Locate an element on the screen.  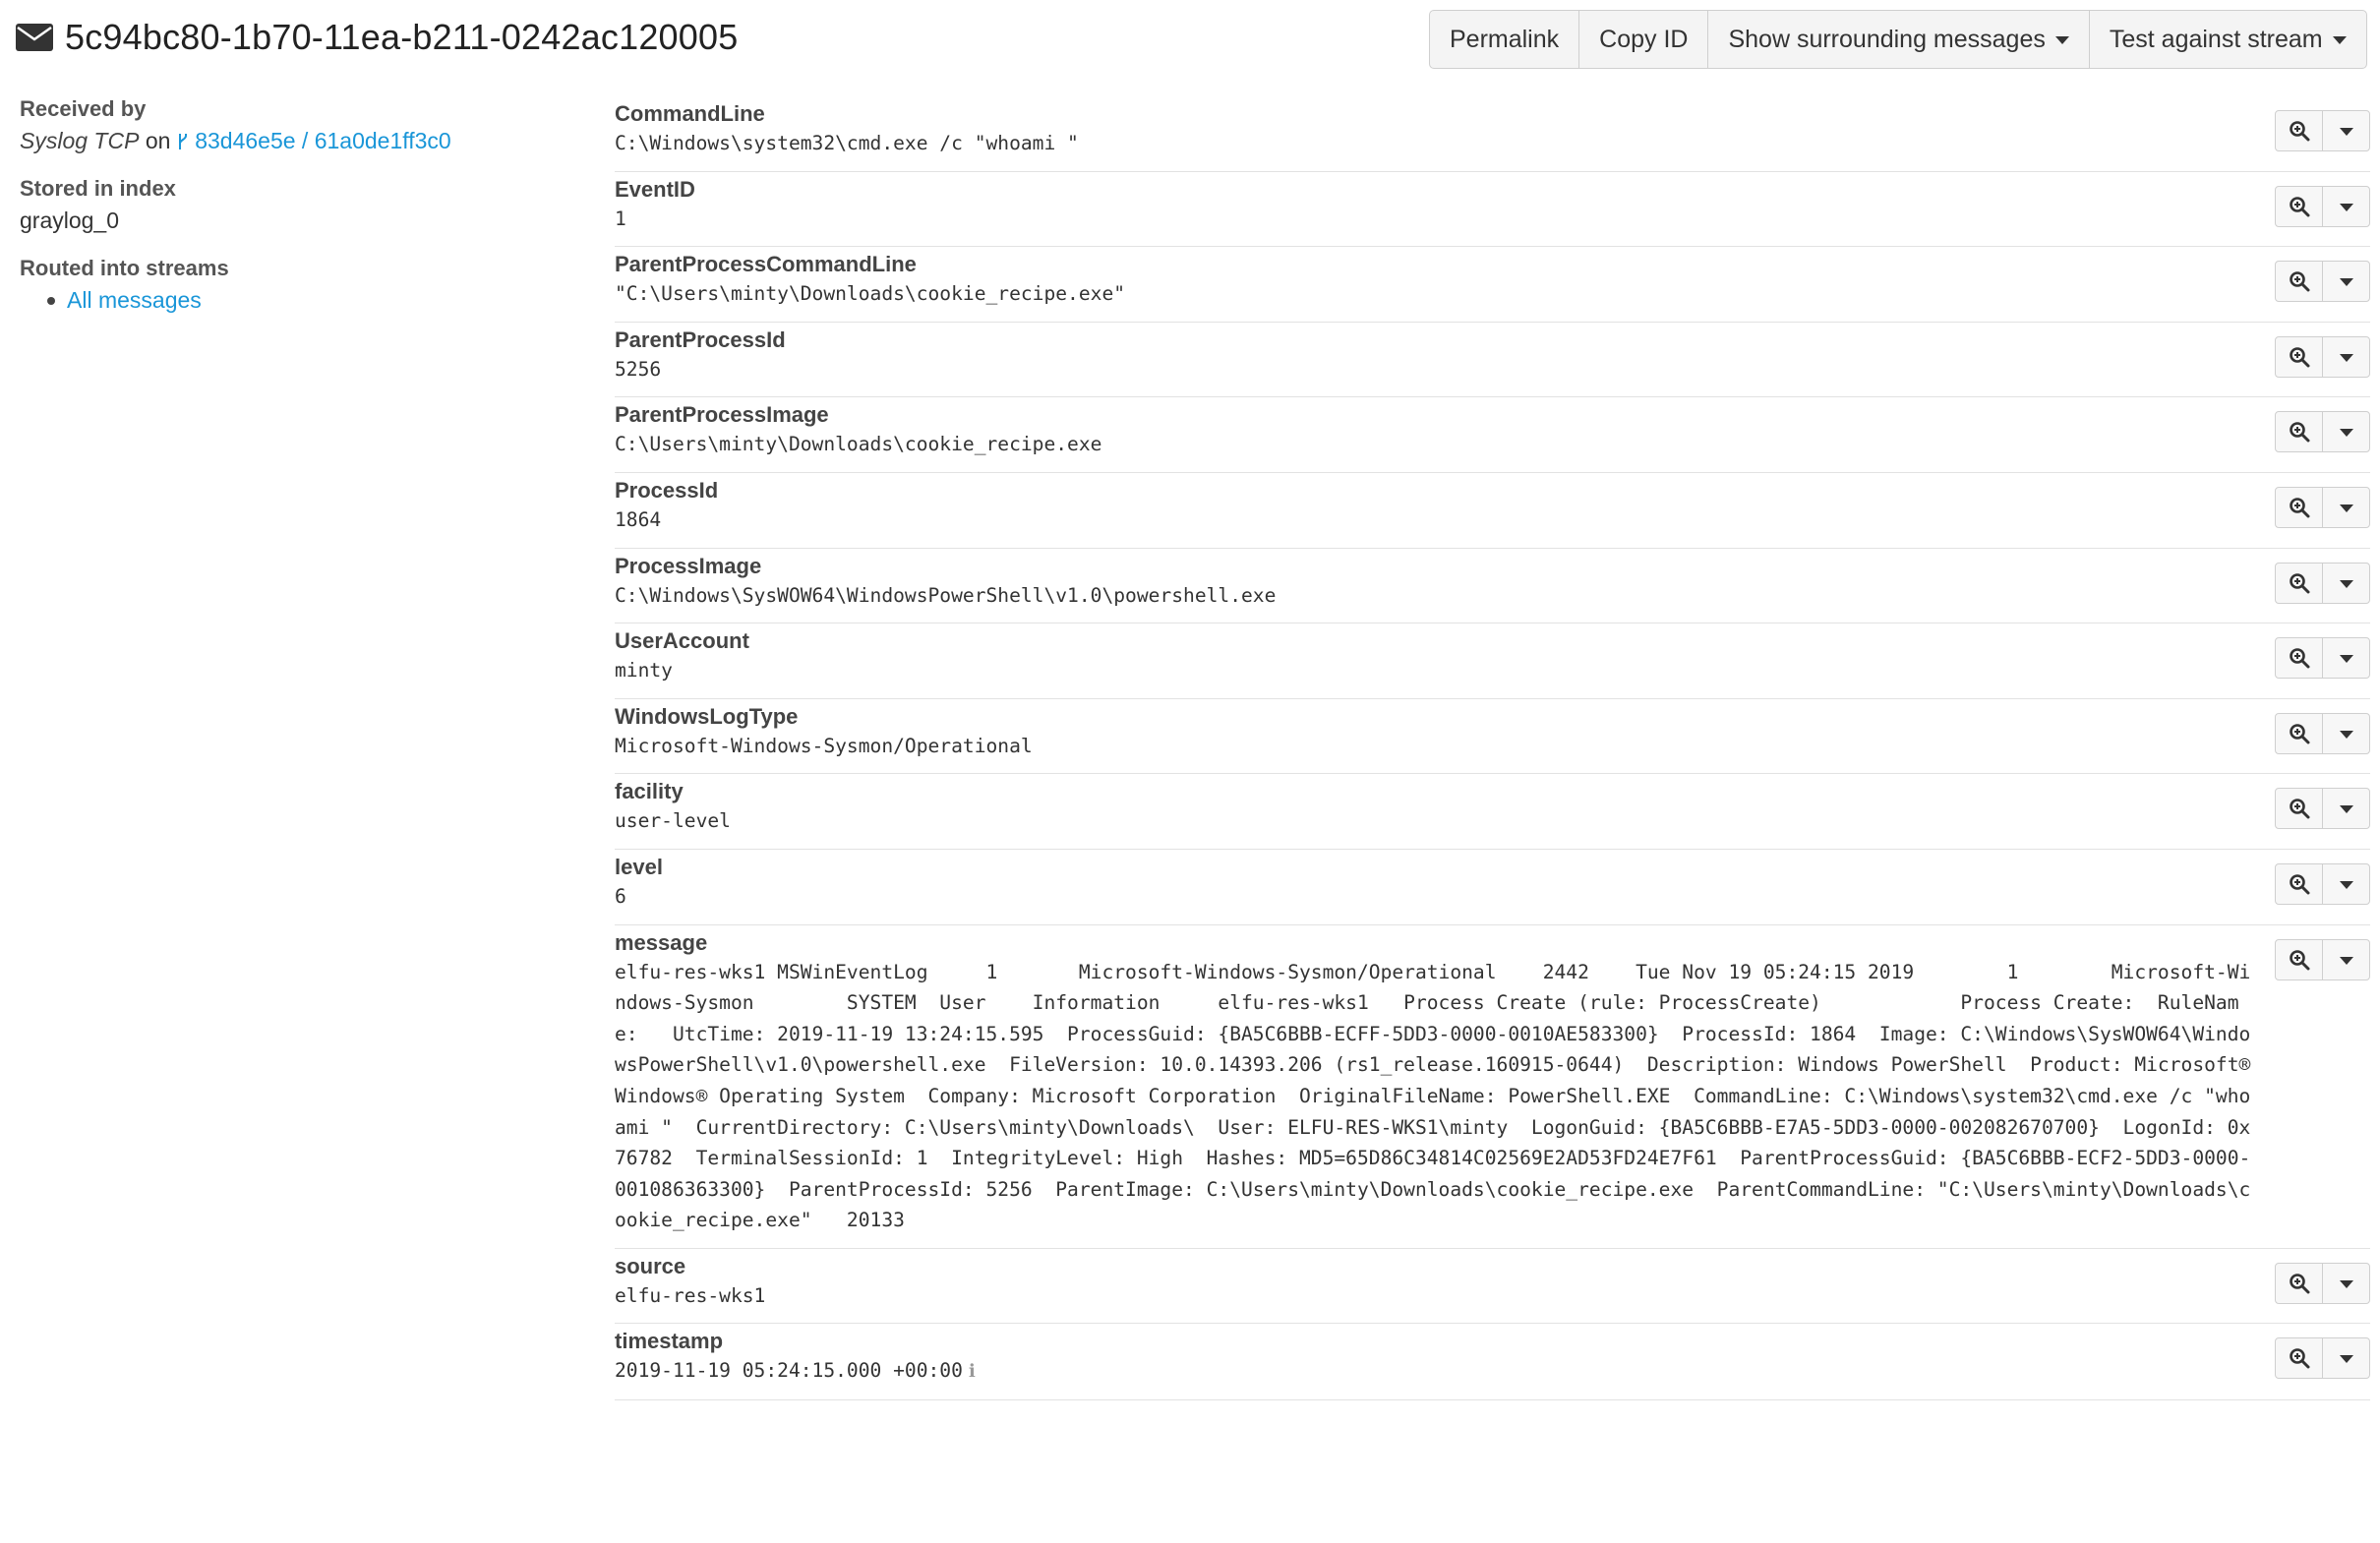
field-name: source is located at coordinates (650, 1265).